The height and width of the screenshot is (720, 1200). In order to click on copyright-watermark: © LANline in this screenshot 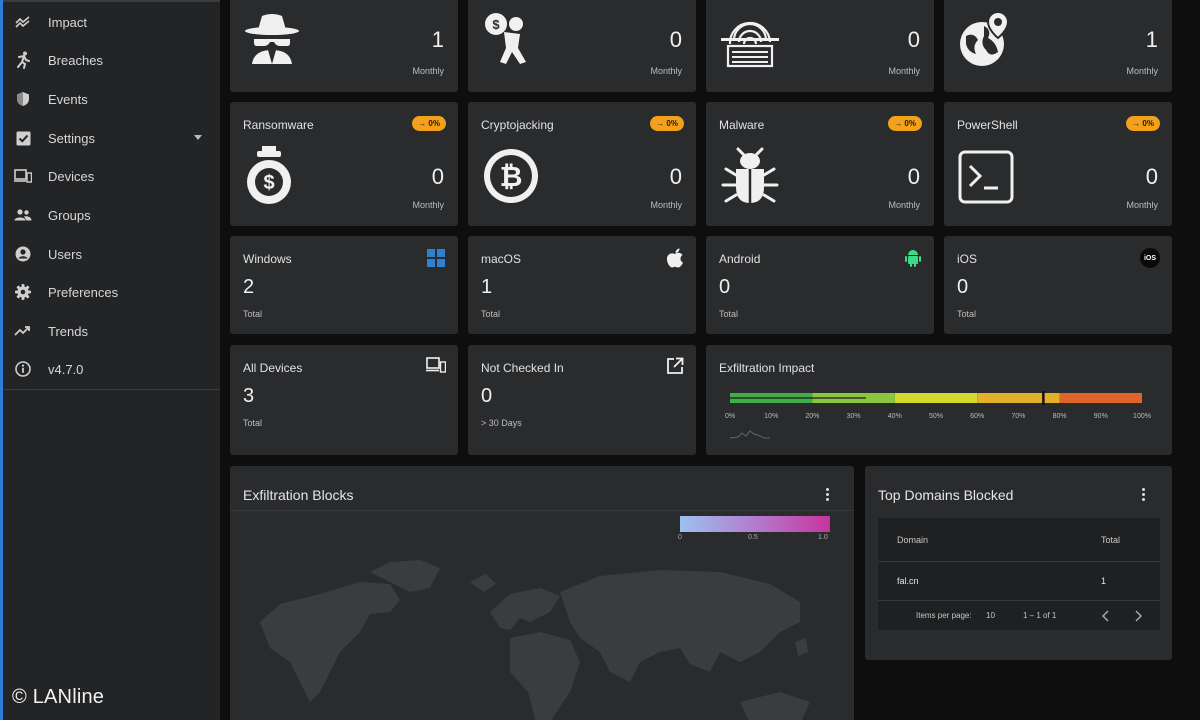, I will do `click(58, 697)`.